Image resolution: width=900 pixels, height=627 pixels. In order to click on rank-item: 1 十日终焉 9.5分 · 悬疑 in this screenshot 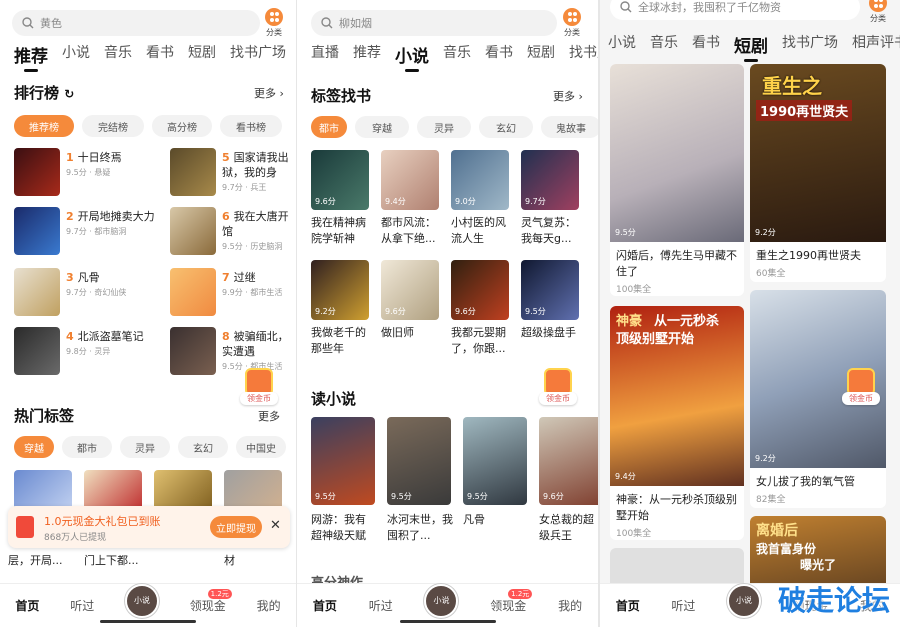, I will do `click(116, 164)`.